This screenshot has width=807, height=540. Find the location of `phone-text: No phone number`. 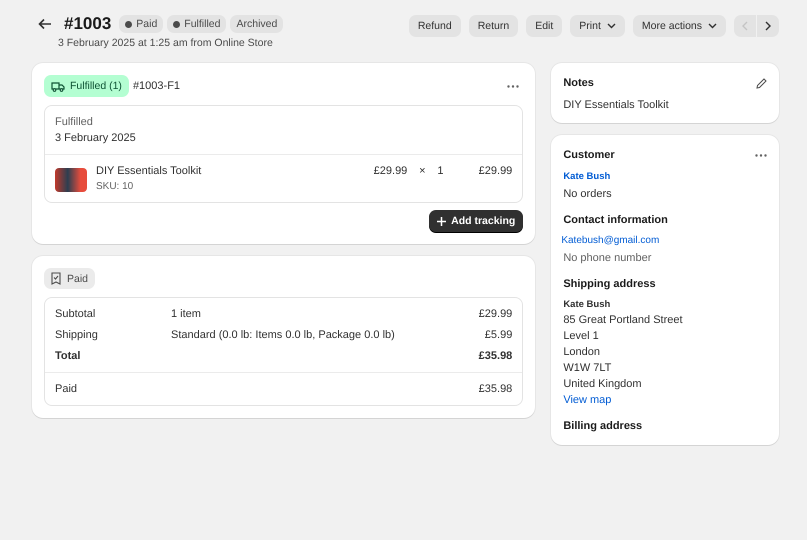

phone-text: No phone number is located at coordinates (607, 258).